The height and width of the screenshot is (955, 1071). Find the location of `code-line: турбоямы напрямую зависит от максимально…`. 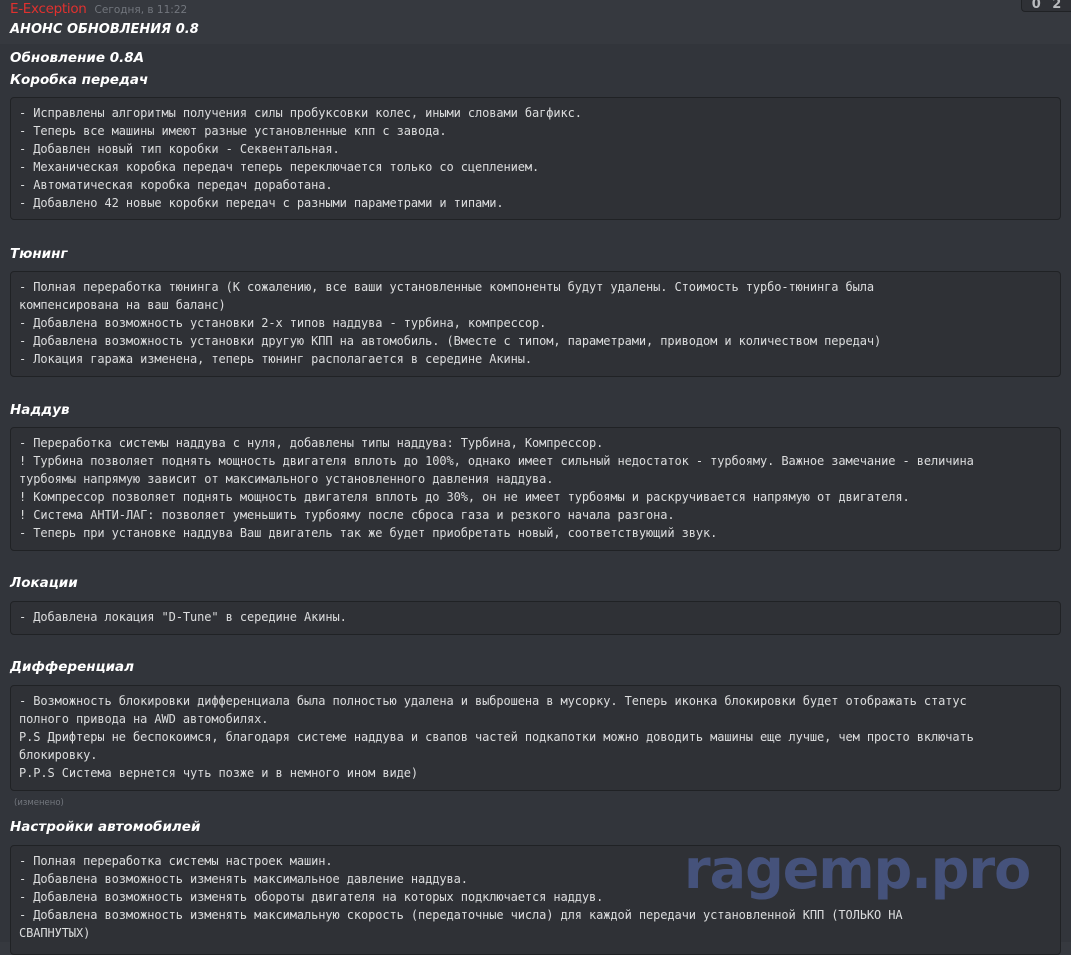

code-line: турбоямы напрямую зависит от максимально… is located at coordinates (286, 479).